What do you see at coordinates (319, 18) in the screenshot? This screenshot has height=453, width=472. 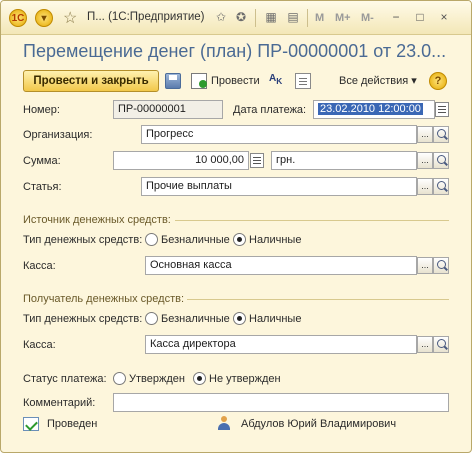 I see `memory-m-button: M` at bounding box center [319, 18].